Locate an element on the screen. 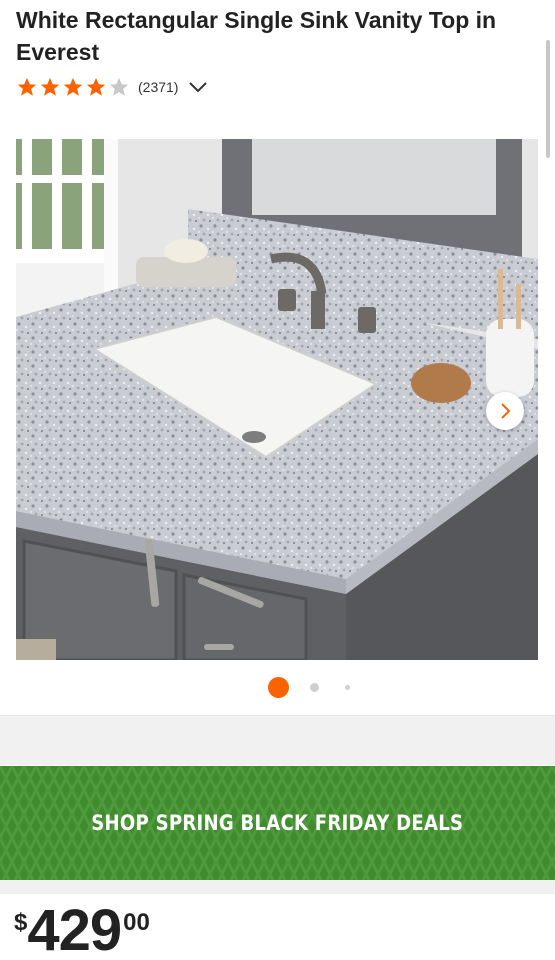 The image size is (555, 960). promo-banner: SHOP SPRING BLACK FRIDAY DEALS is located at coordinates (277, 823).